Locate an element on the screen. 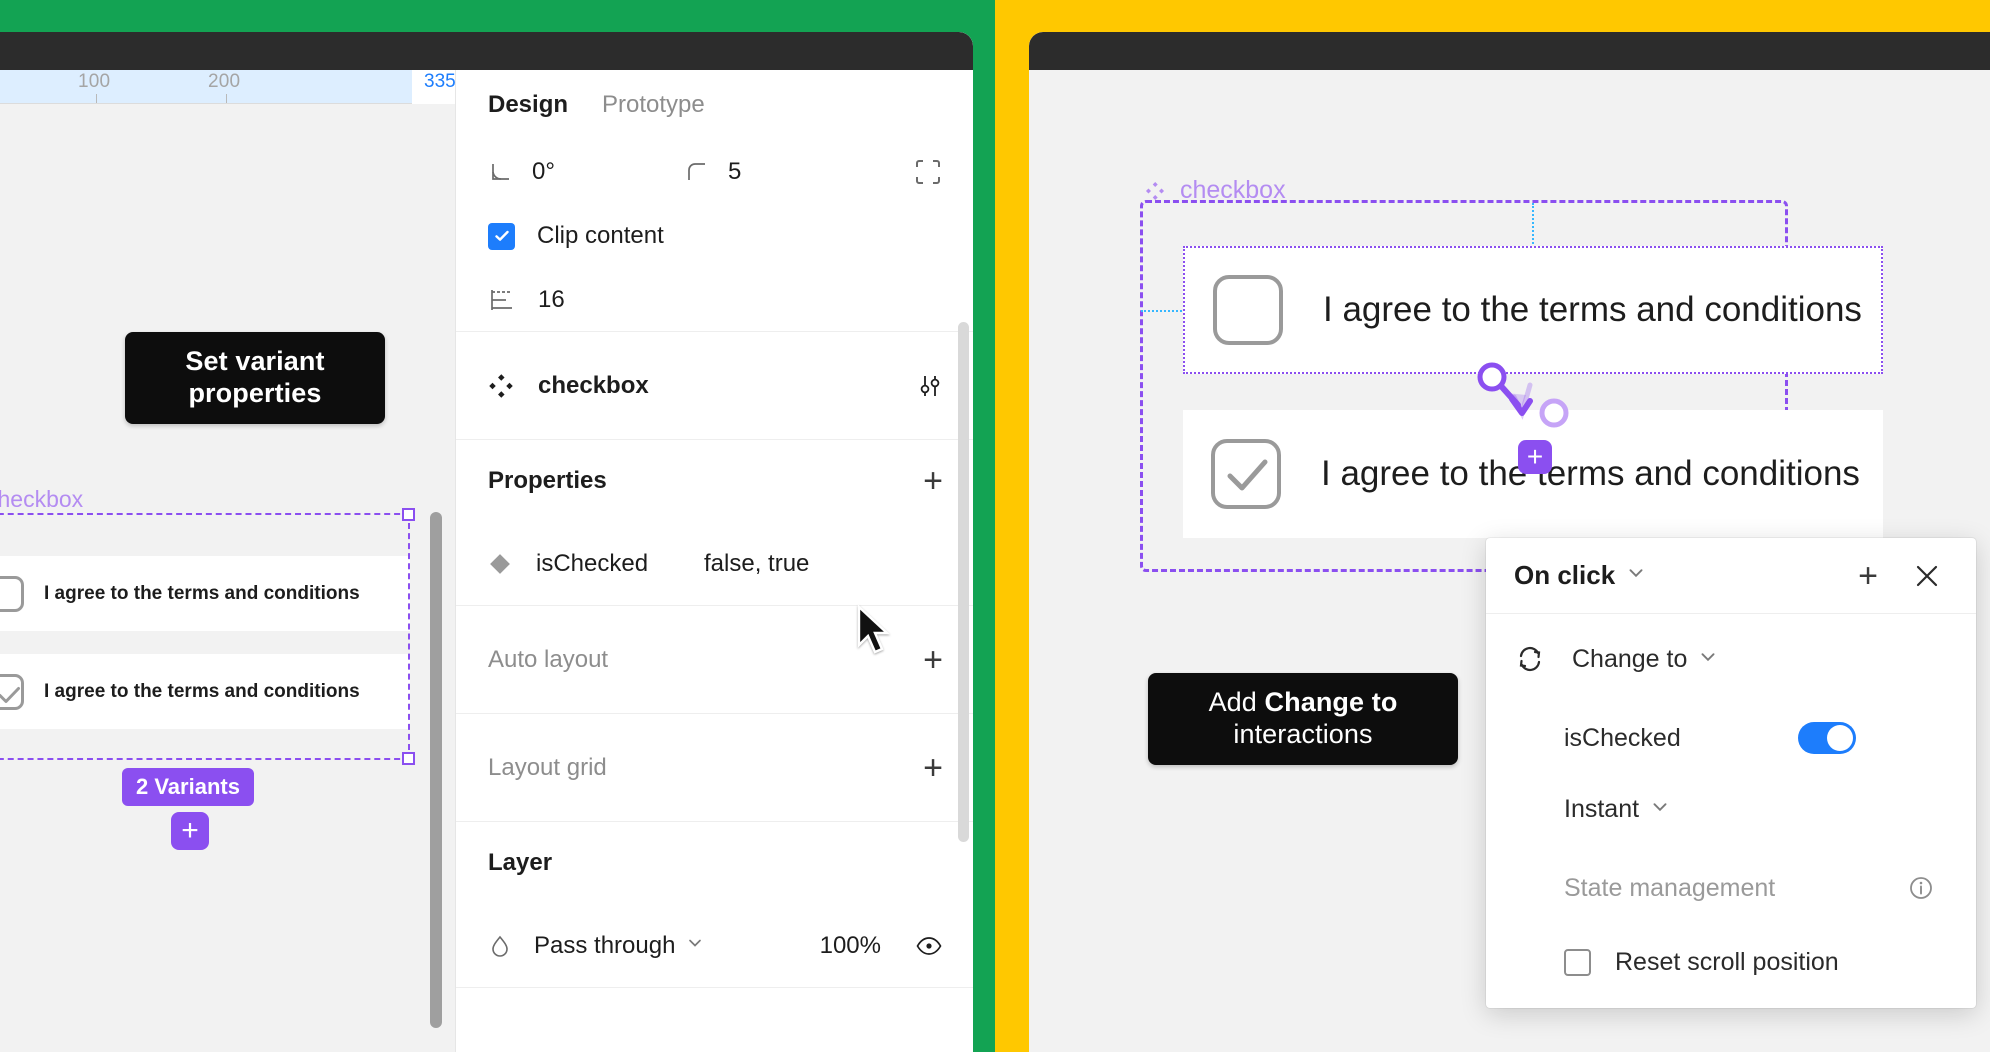  add-property-button: + is located at coordinates (933, 481).